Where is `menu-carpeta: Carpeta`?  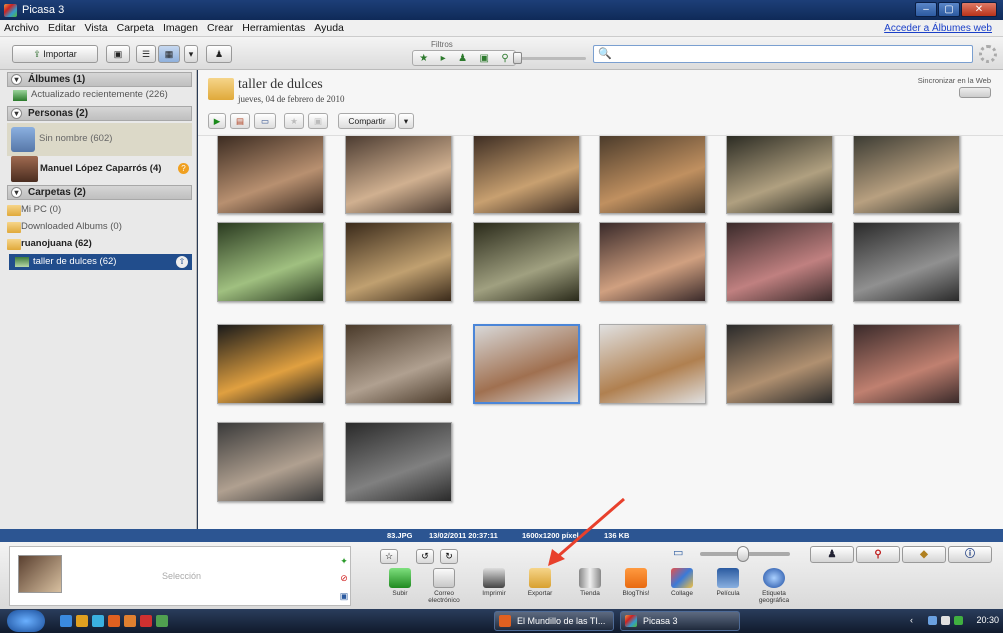 menu-carpeta: Carpeta is located at coordinates (135, 28).